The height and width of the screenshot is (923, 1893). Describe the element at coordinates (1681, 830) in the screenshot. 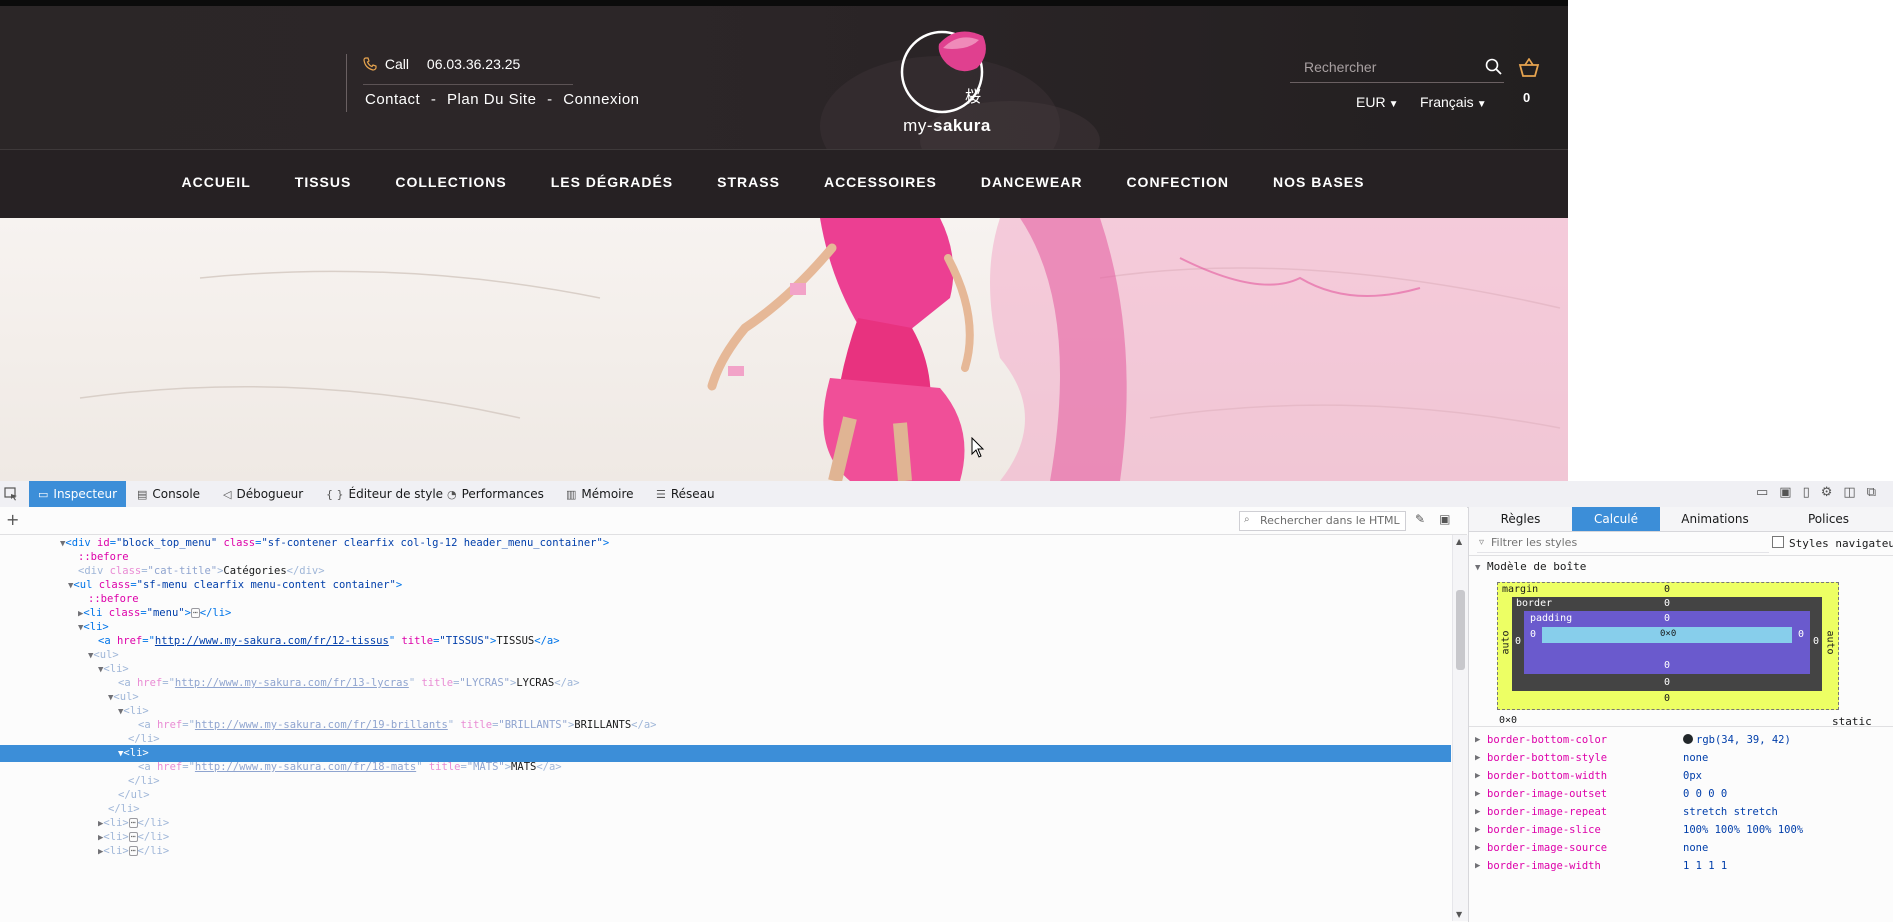

I see `computed-property: ▶ border-image-slice 100% 100% 100% 100%` at that location.